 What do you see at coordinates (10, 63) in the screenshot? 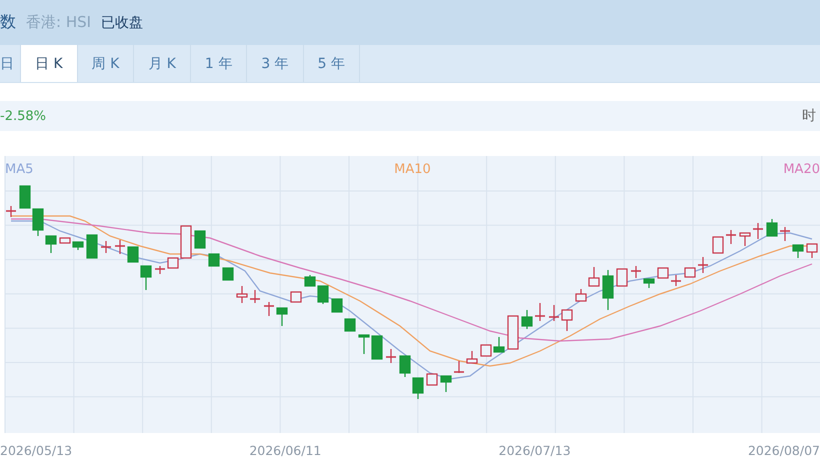
I see `period-tab: 日` at bounding box center [10, 63].